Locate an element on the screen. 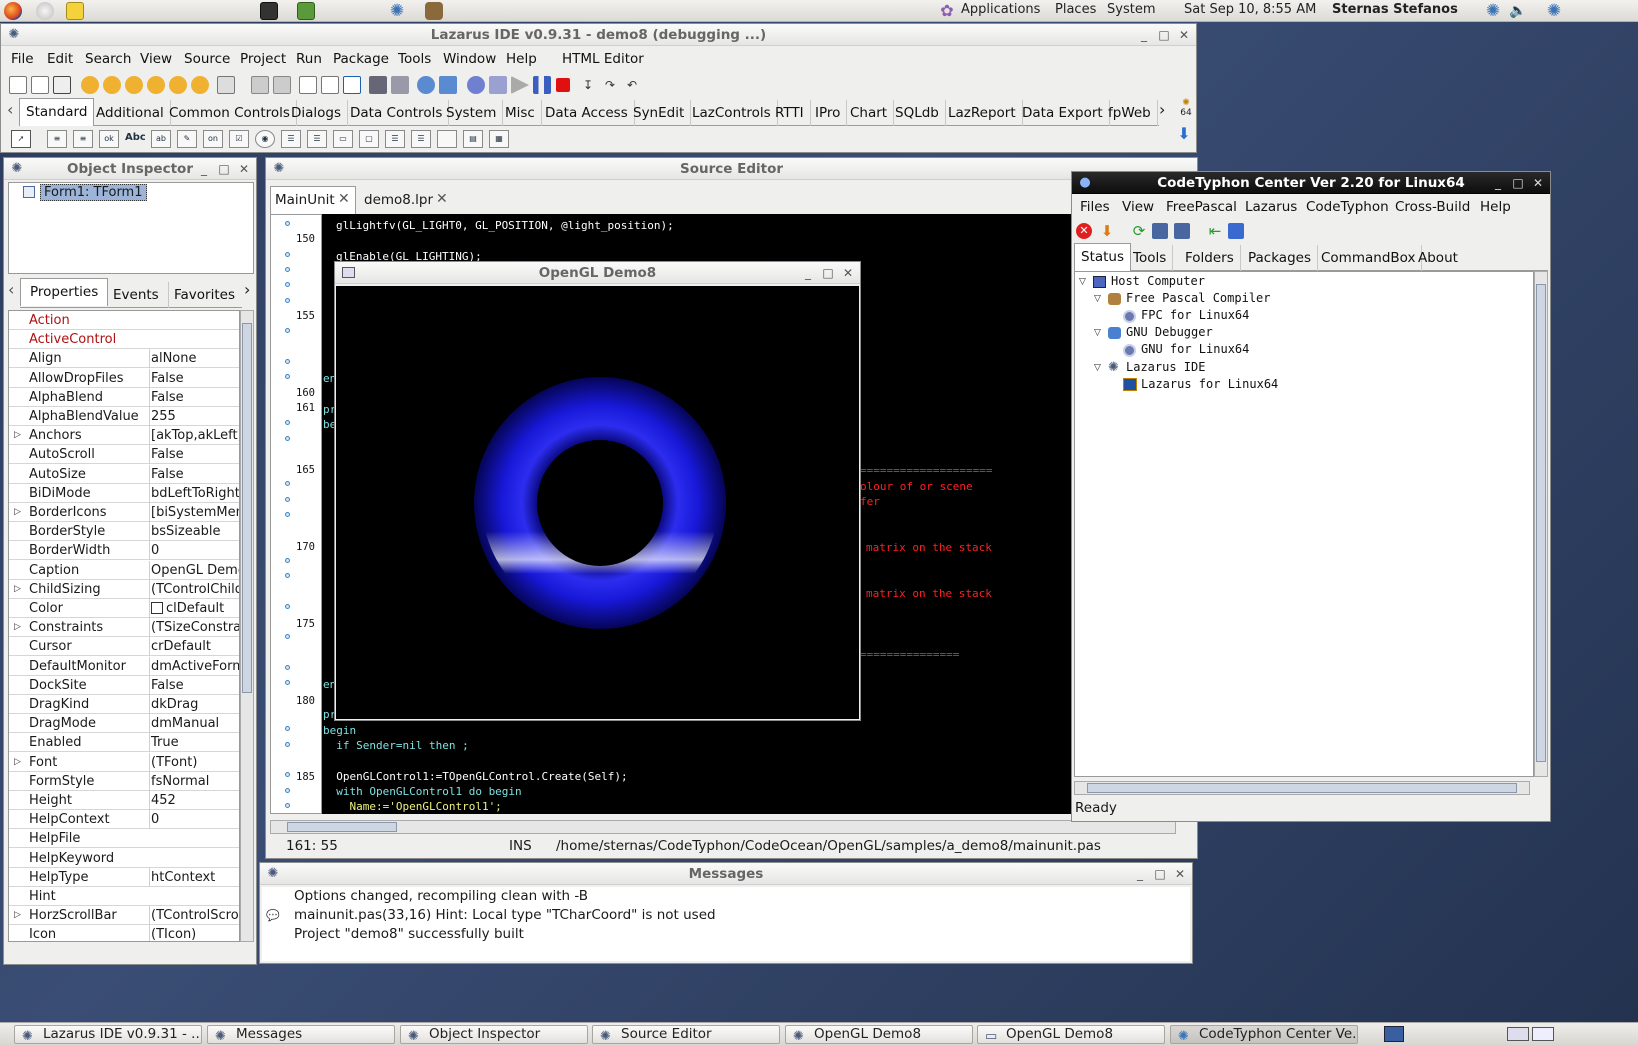 This screenshot has width=1638, height=1045. property-value: (TControlChild is located at coordinates (194, 589).